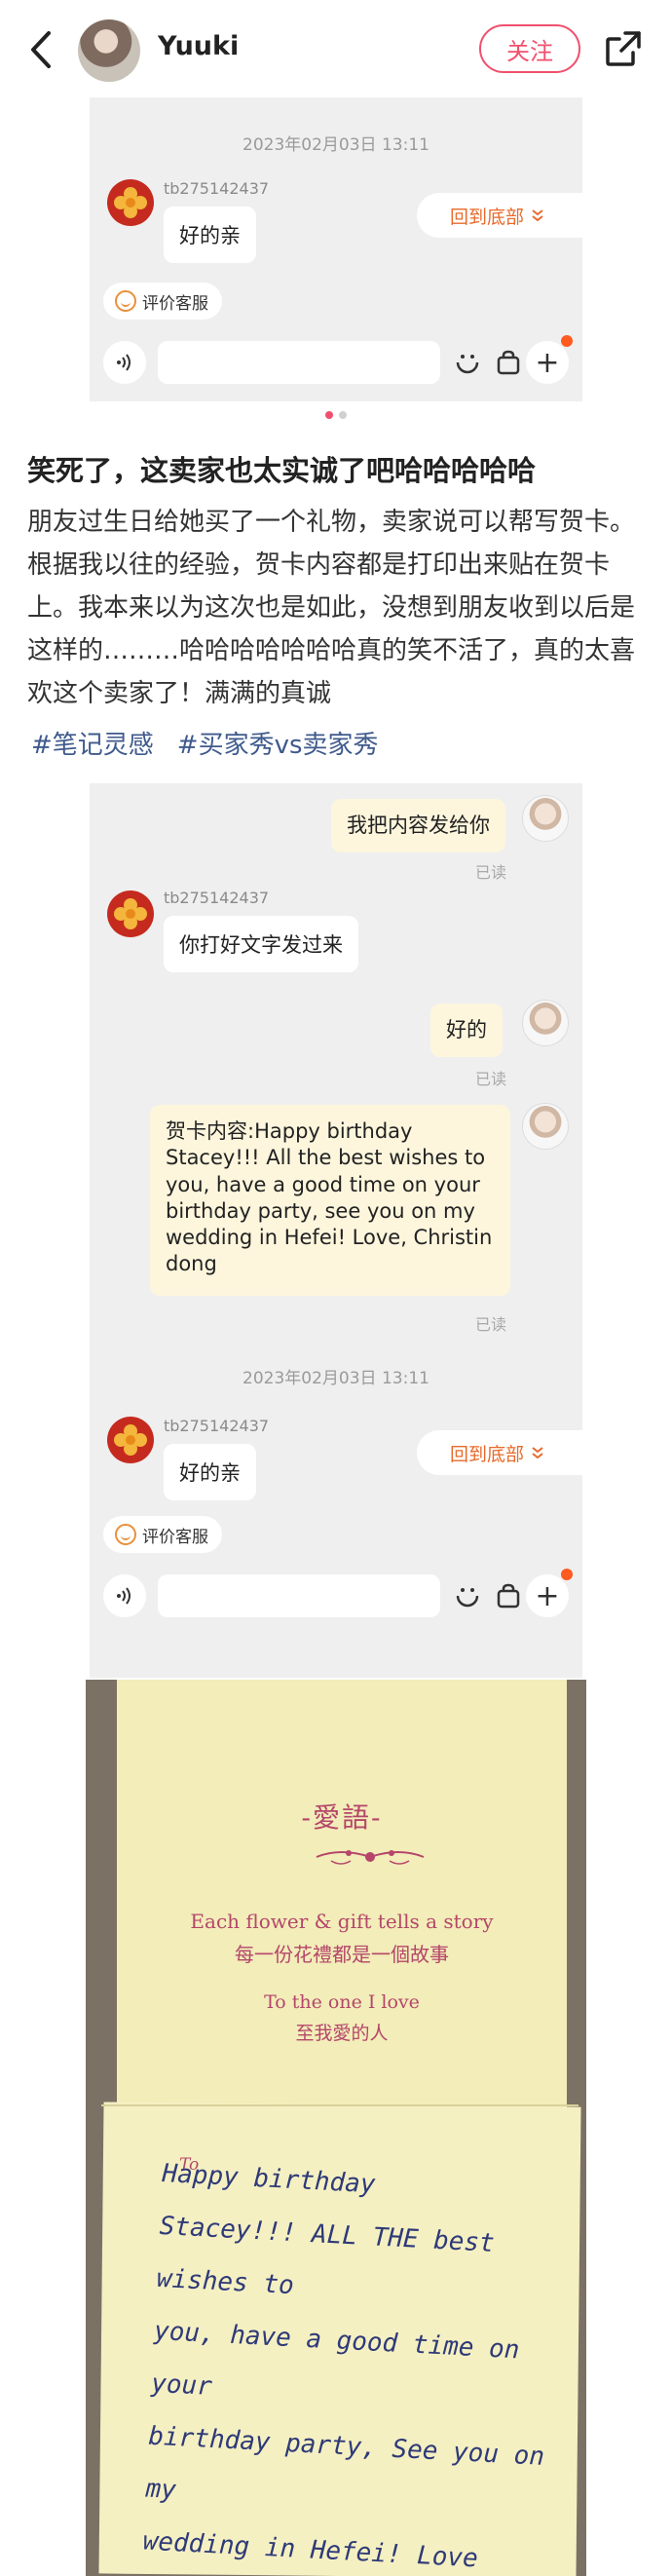  I want to click on top-bar: Yuuki 关注, so click(336, 48).